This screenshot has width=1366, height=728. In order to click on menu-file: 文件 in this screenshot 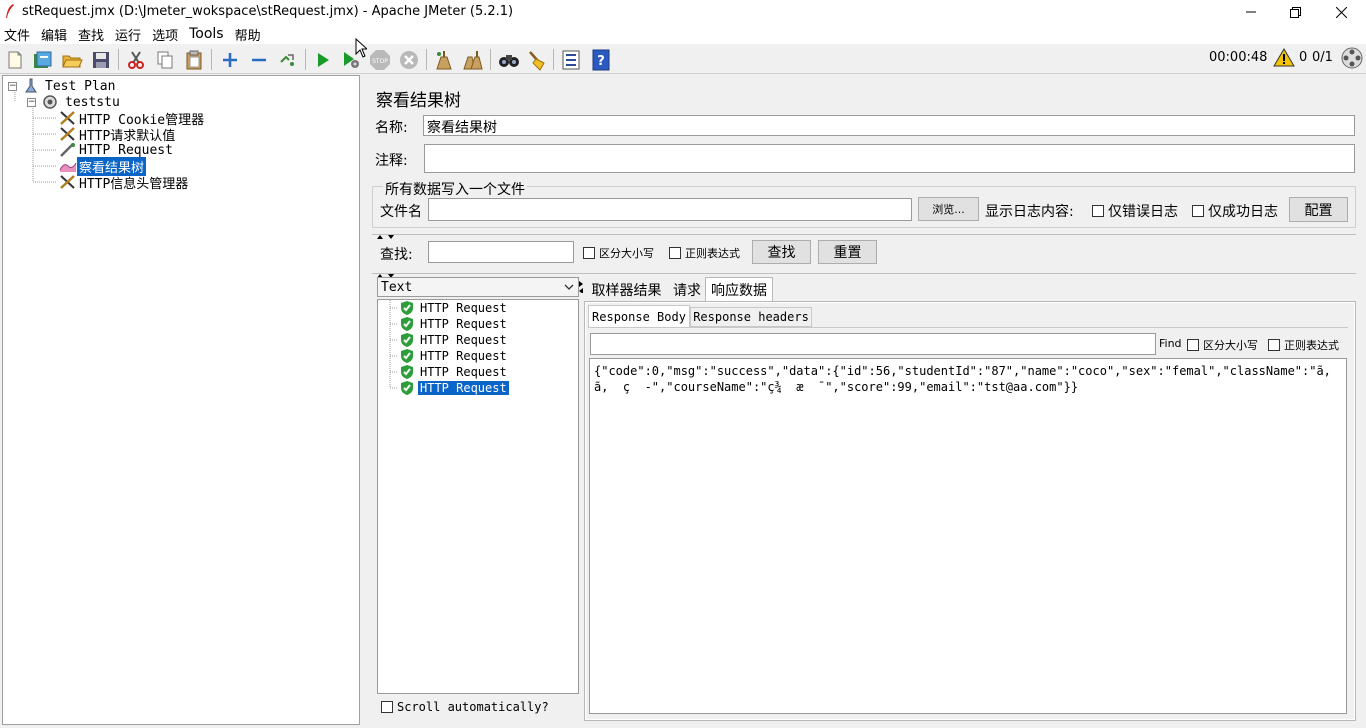, I will do `click(17, 34)`.